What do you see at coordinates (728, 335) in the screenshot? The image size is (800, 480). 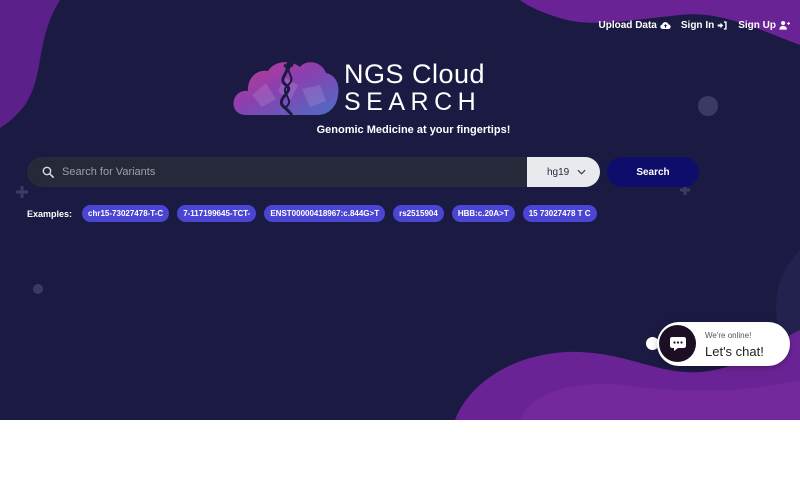 I see `chat-status-text: We're online!` at bounding box center [728, 335].